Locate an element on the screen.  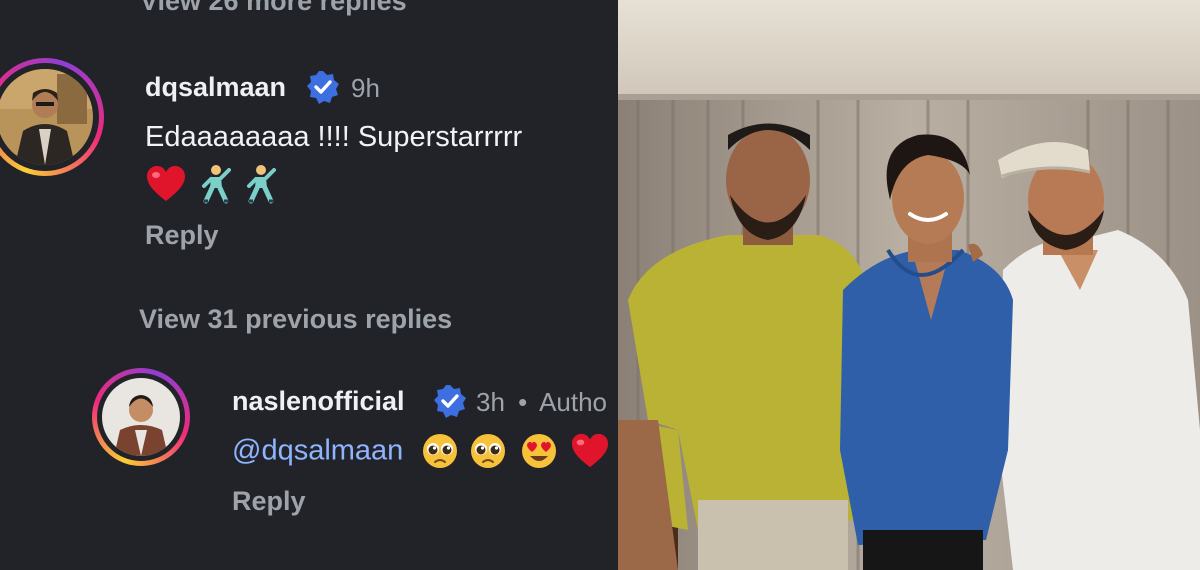
mention-link: @dqsalmaan is located at coordinates (317, 451).